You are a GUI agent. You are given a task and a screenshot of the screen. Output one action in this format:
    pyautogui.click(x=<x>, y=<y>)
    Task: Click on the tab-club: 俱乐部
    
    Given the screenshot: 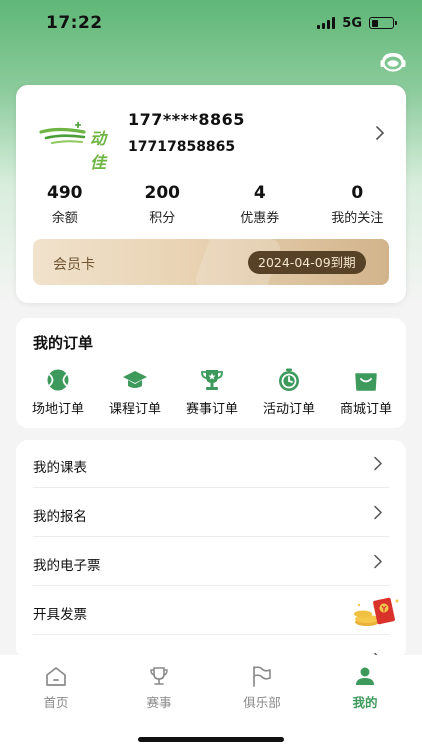 What is the action you would take?
    pyautogui.click(x=262, y=688)
    